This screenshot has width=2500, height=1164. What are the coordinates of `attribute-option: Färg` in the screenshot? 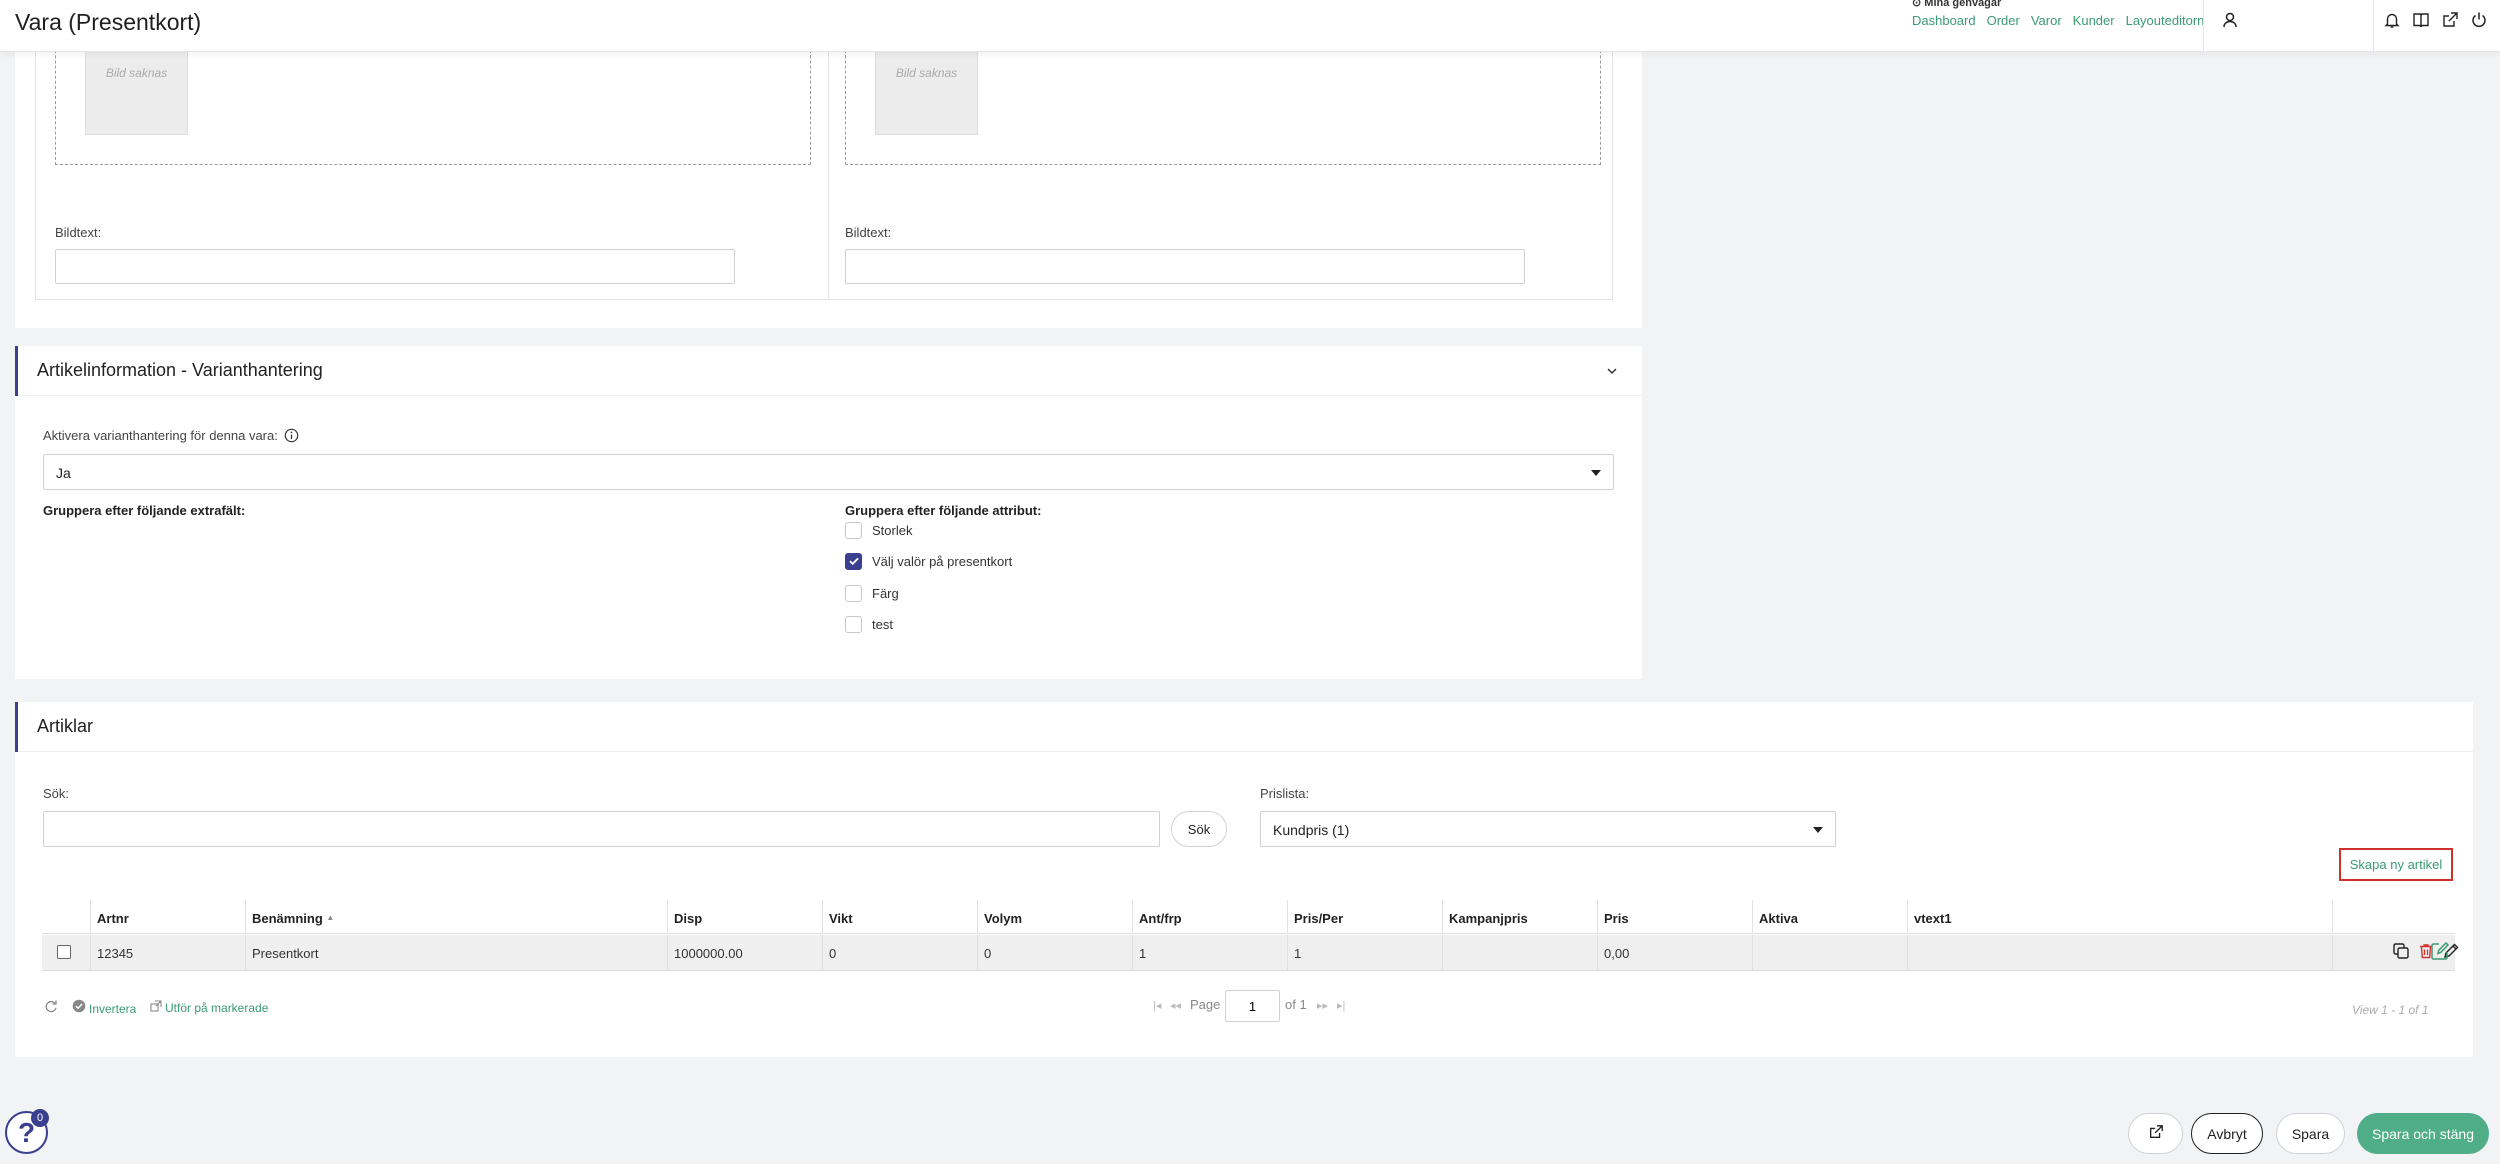 It's located at (872, 593).